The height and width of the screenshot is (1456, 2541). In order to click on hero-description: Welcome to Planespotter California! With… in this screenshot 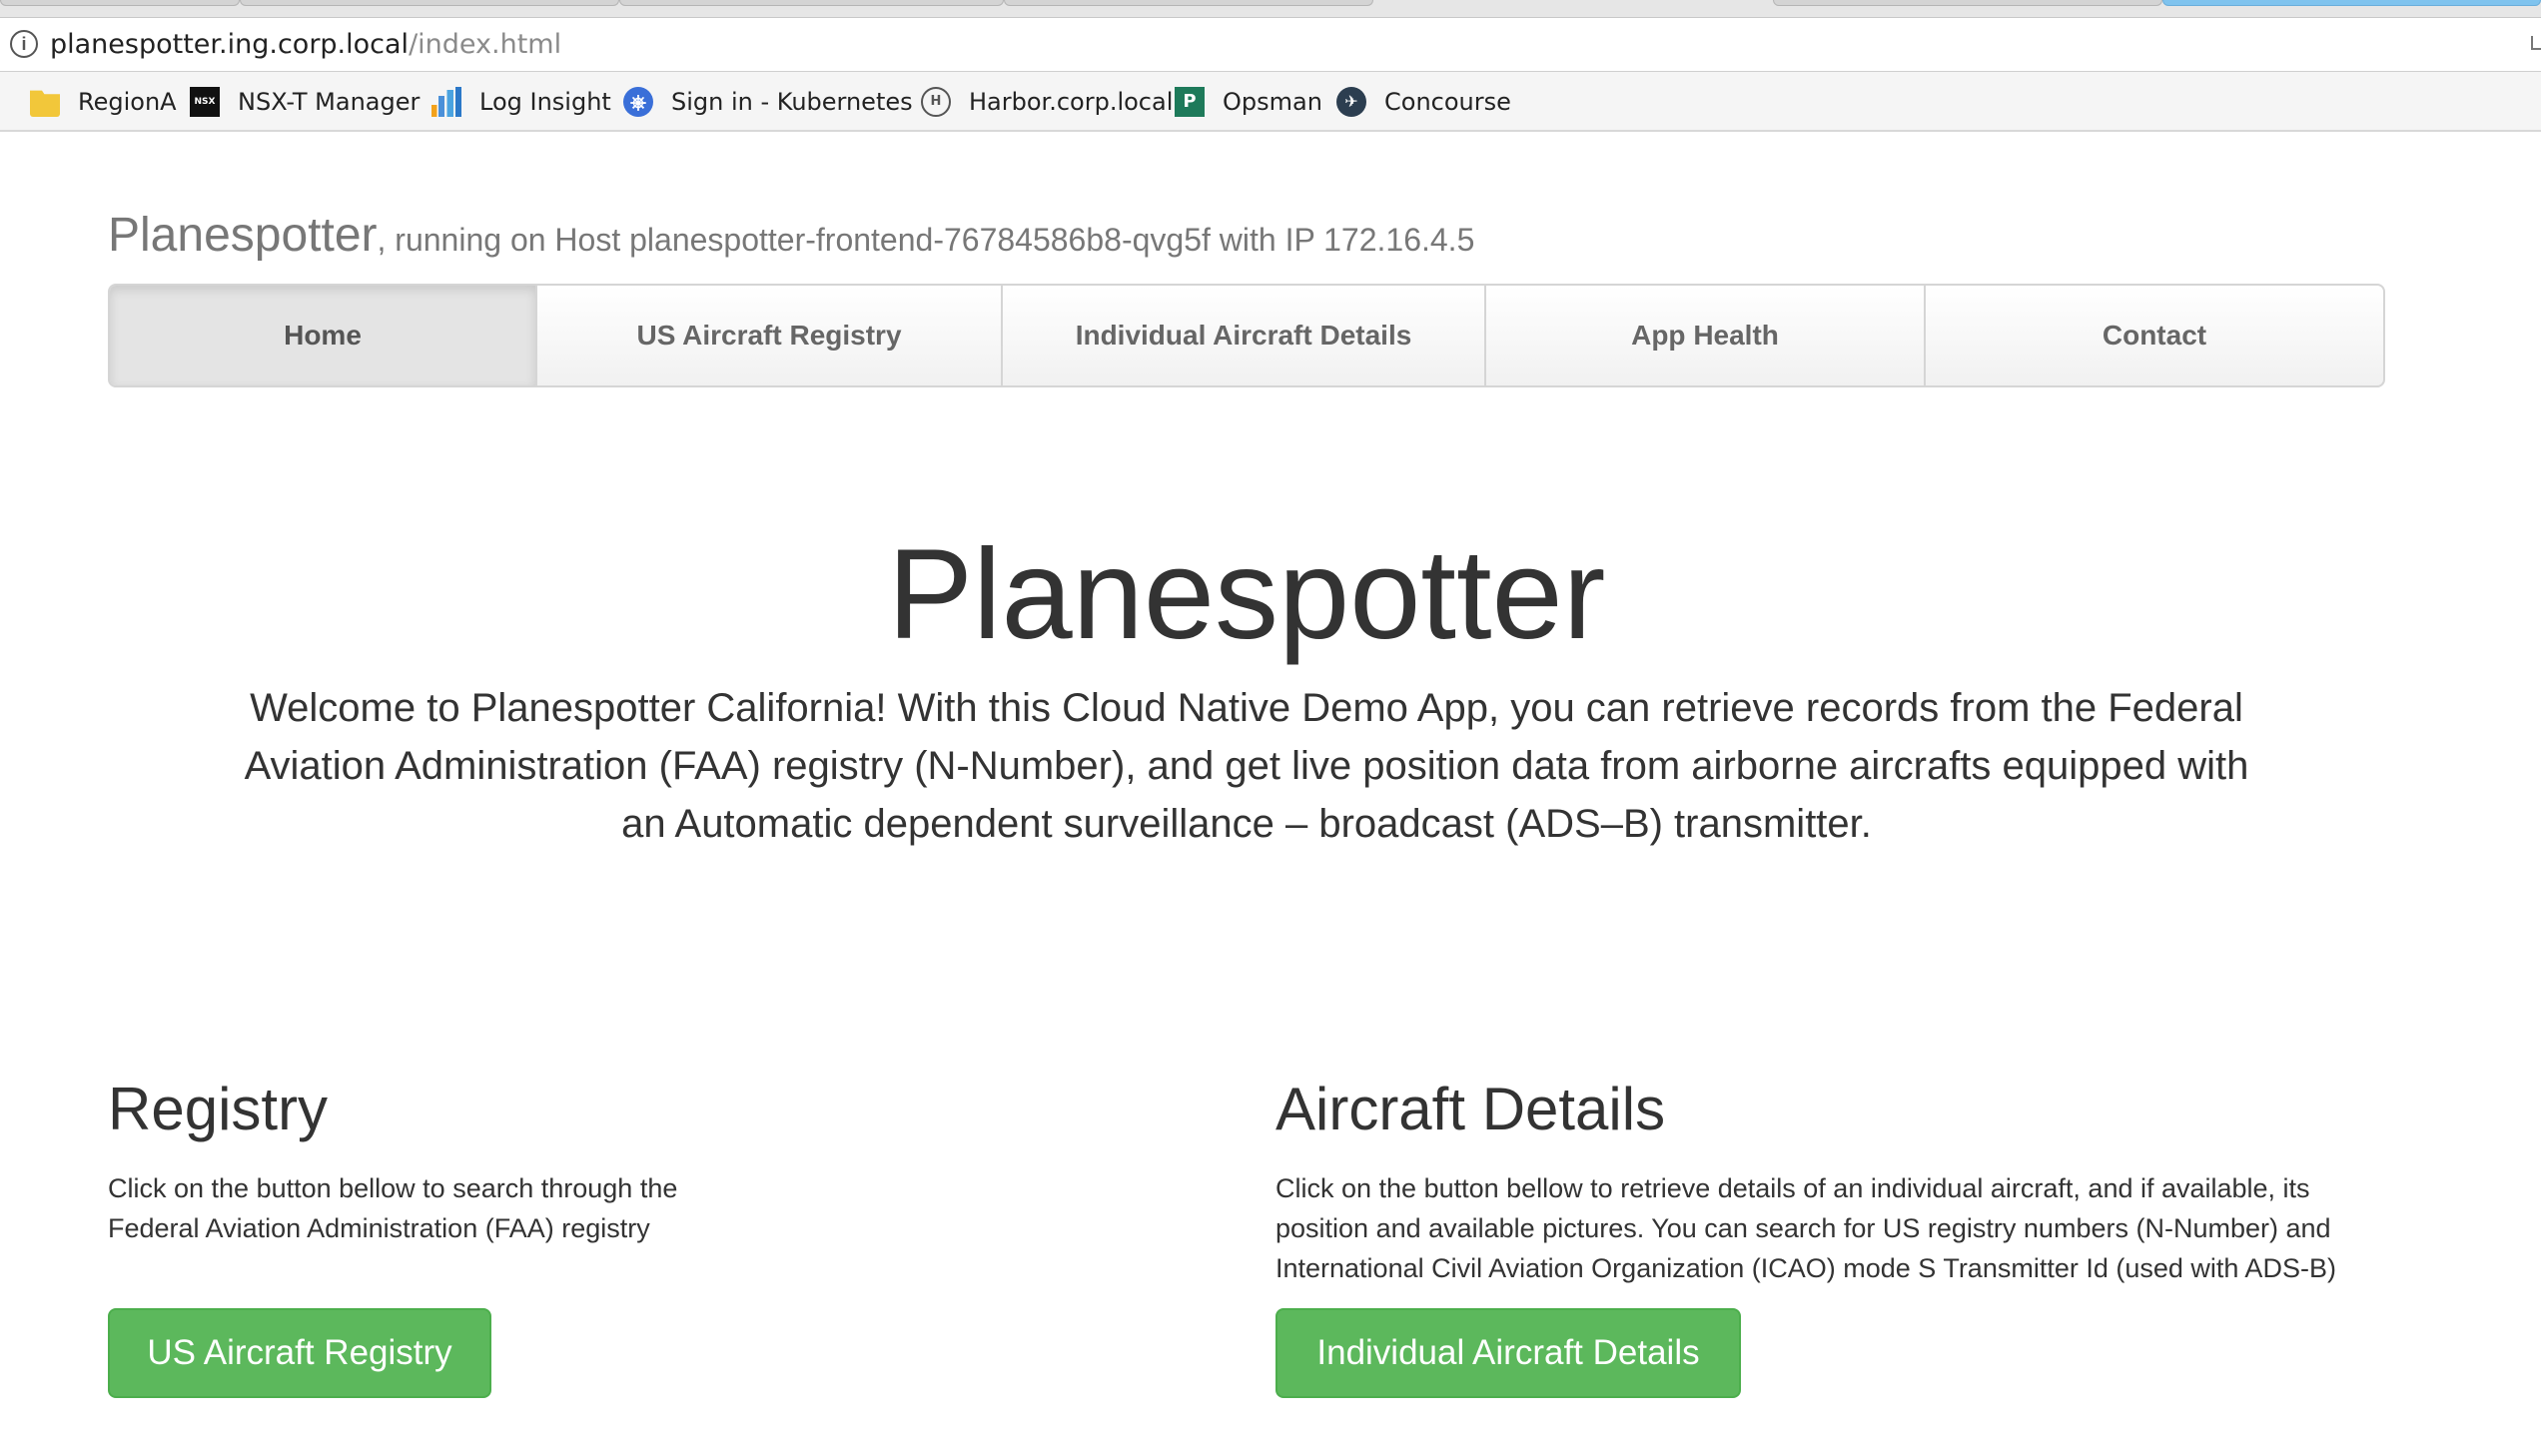, I will do `click(1247, 766)`.